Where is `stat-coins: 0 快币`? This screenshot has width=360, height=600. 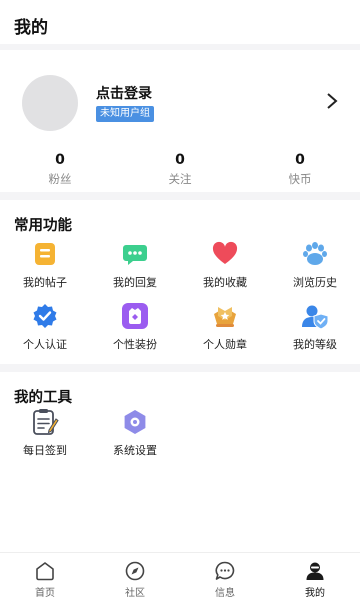
stat-coins: 0 快币 is located at coordinates (300, 170).